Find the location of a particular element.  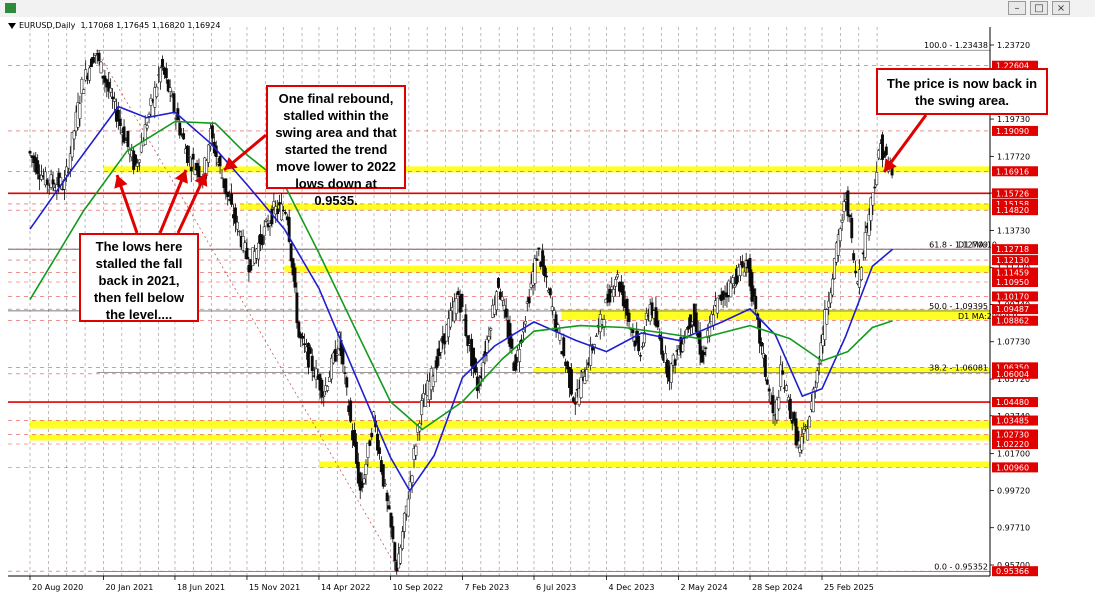

fib-level-label: 100.0 - 1.23438 is located at coordinates (956, 45).